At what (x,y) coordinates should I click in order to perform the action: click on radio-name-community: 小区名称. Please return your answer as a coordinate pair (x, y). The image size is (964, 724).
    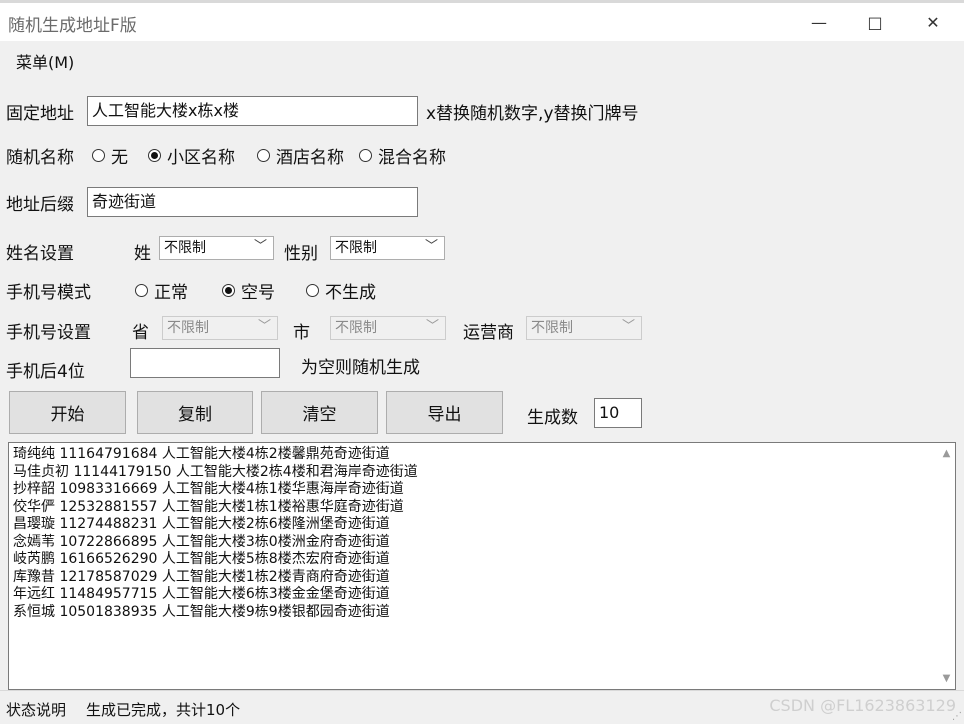
    Looking at the image, I should click on (191, 155).